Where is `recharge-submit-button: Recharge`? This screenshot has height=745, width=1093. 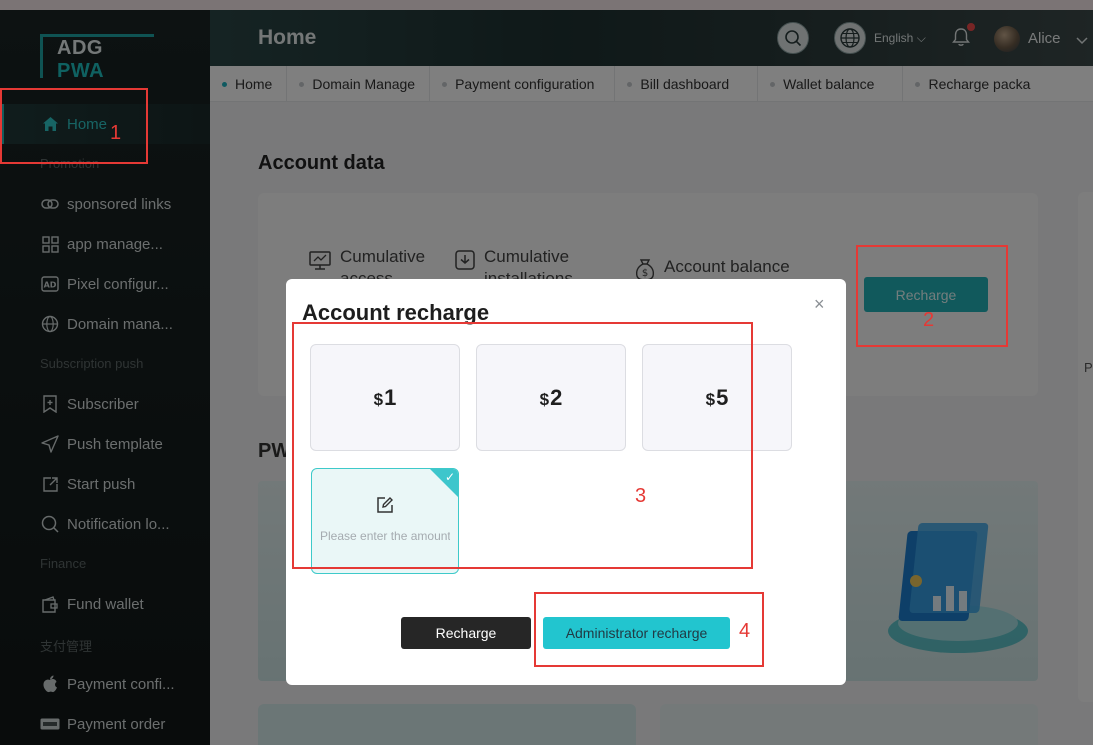 recharge-submit-button: Recharge is located at coordinates (466, 633).